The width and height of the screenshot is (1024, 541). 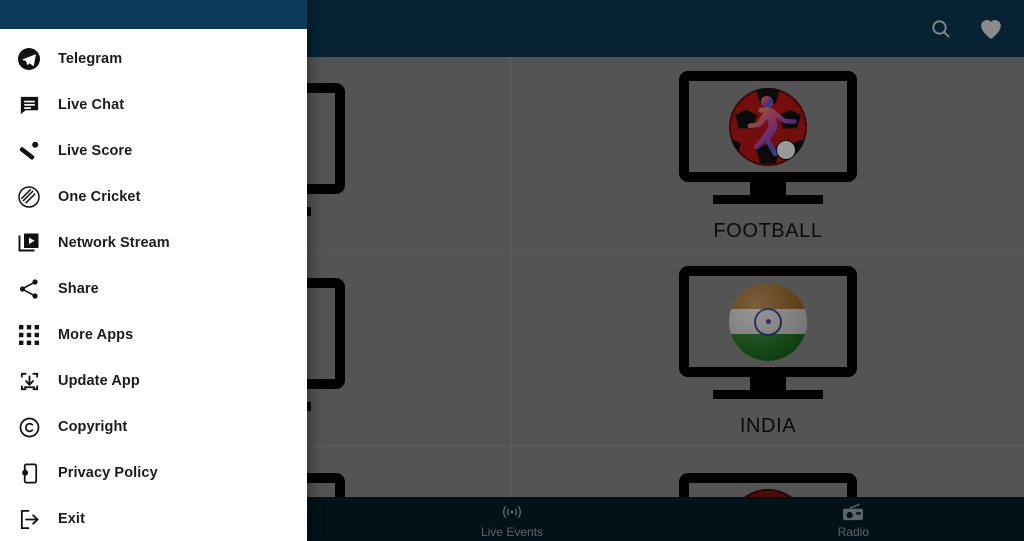 What do you see at coordinates (29, 59) in the screenshot?
I see `telegram-icon` at bounding box center [29, 59].